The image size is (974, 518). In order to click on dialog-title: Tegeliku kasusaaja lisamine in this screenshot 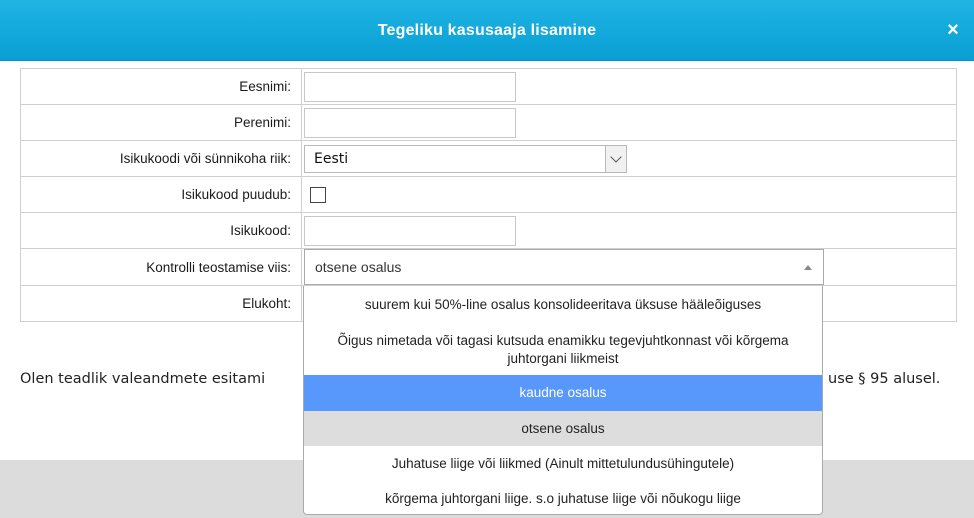, I will do `click(487, 30)`.